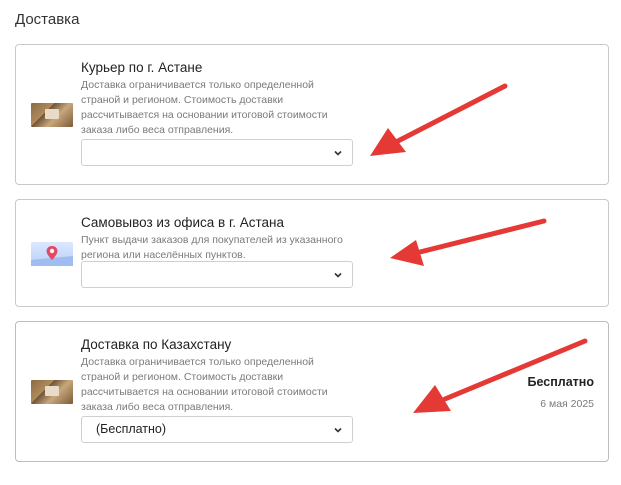 The height and width of the screenshot is (485, 621). Describe the element at coordinates (52, 254) in the screenshot. I see `map-pin-icon` at that location.